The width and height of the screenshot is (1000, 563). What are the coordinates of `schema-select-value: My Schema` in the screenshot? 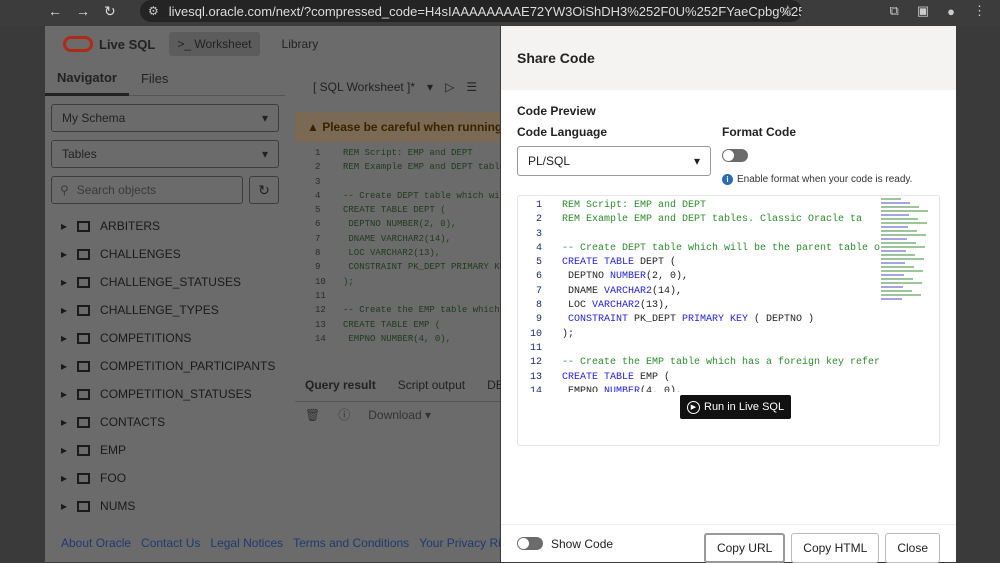 It's located at (94, 118).